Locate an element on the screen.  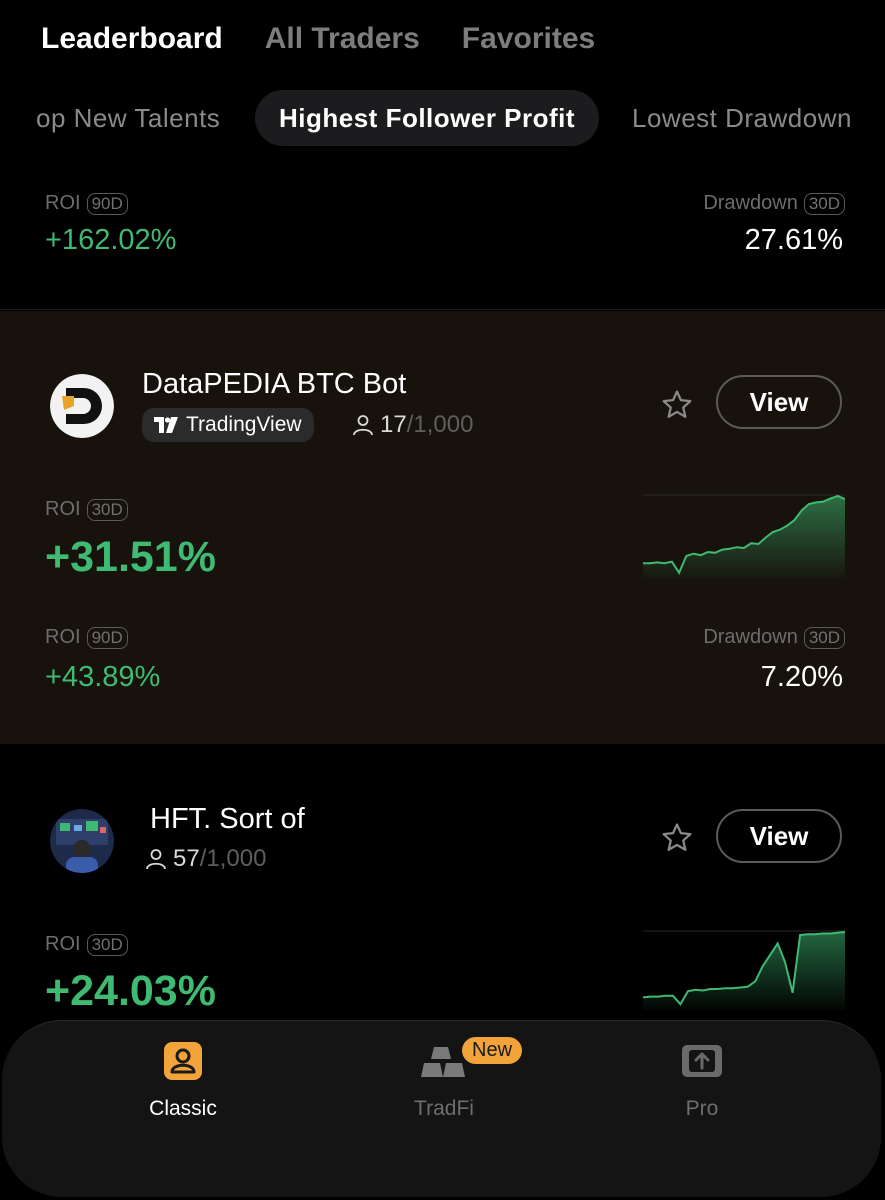
roi-30d-value: +24.03% is located at coordinates (130, 991).